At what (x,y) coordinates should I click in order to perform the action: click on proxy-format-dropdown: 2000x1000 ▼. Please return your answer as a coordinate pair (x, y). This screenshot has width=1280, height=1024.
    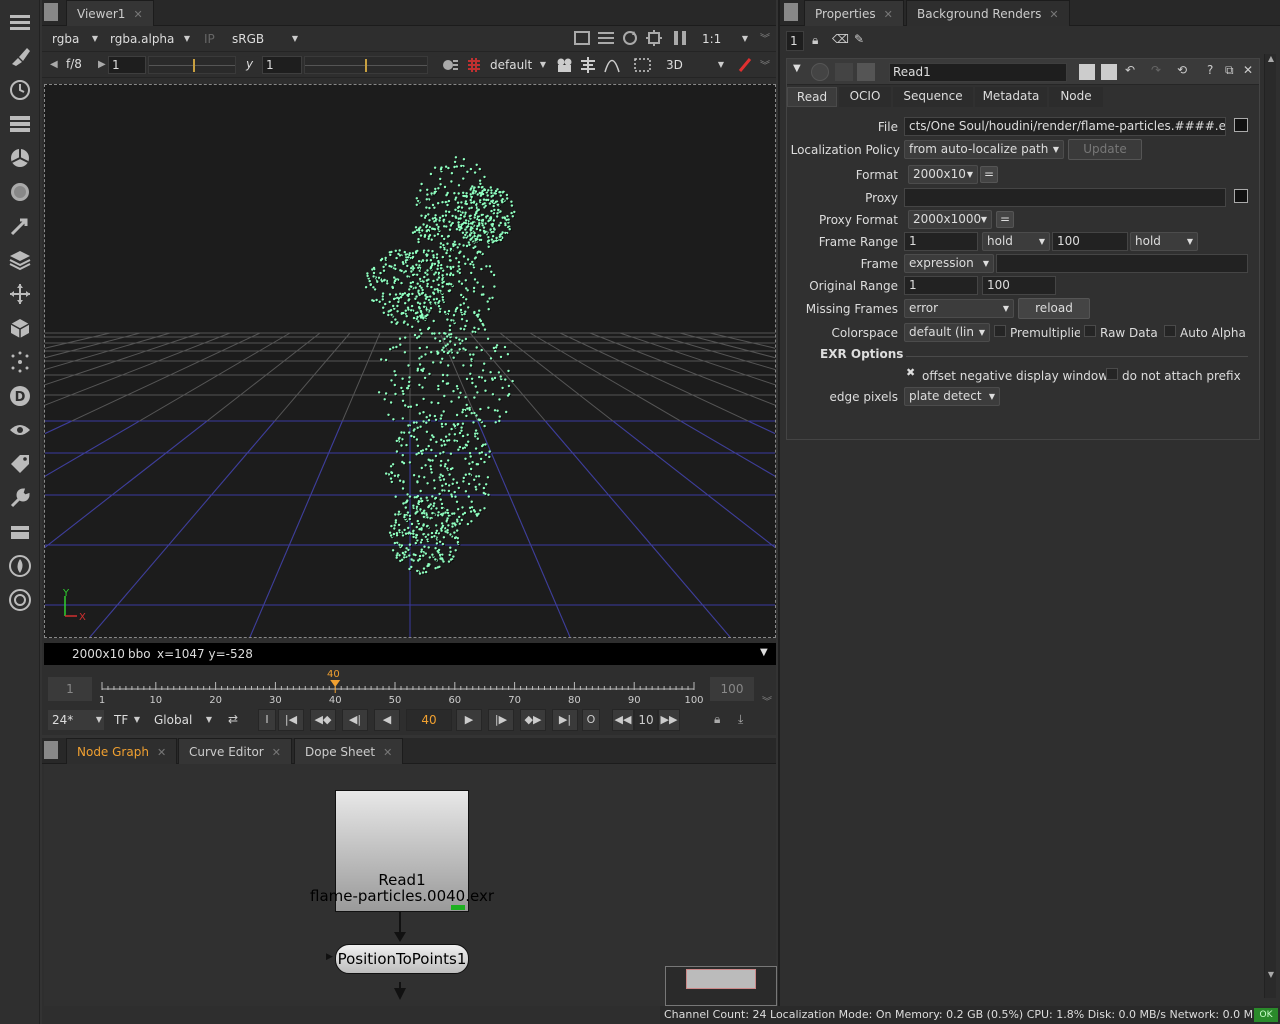
    Looking at the image, I should click on (950, 219).